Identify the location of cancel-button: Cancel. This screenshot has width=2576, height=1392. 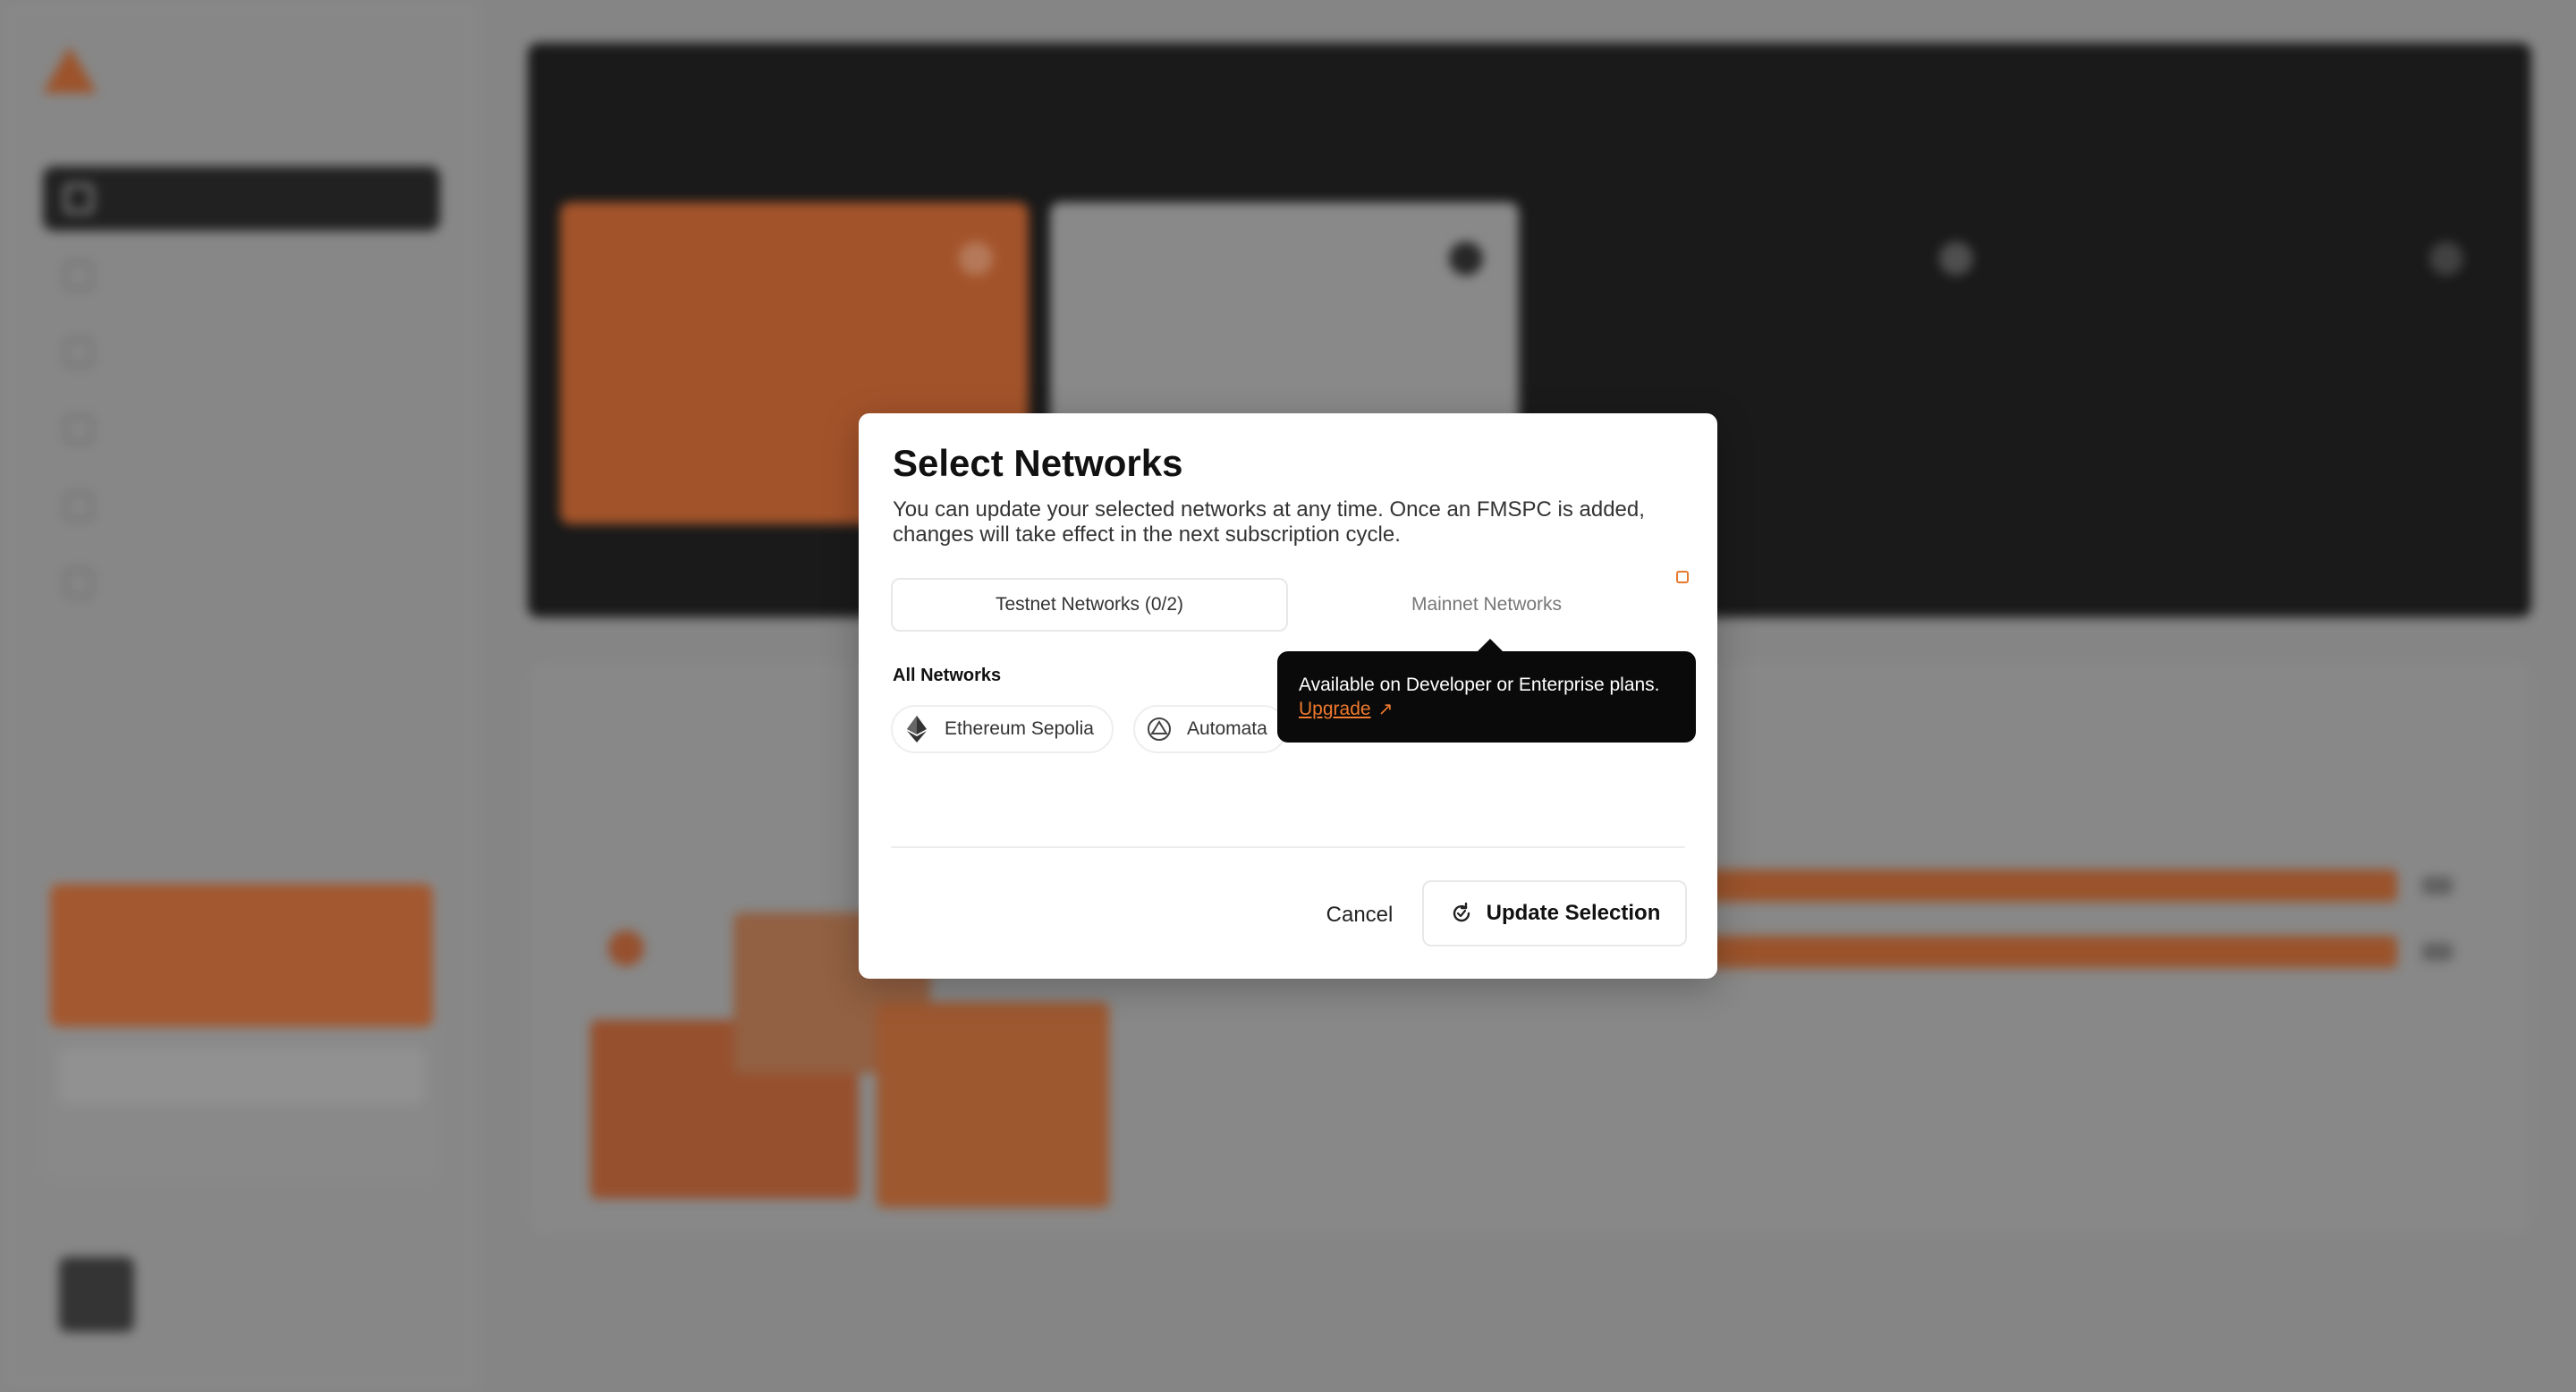
(1359, 915).